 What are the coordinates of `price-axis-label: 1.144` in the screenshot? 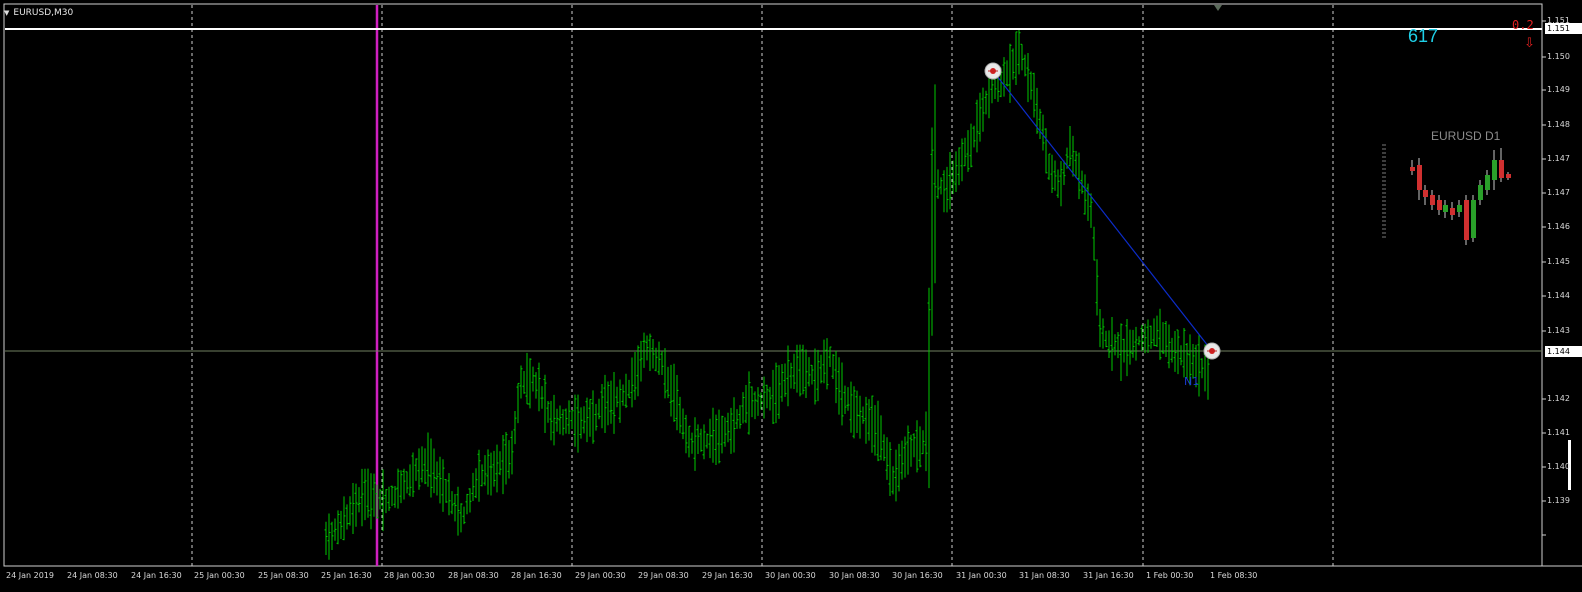 It's located at (1558, 295).